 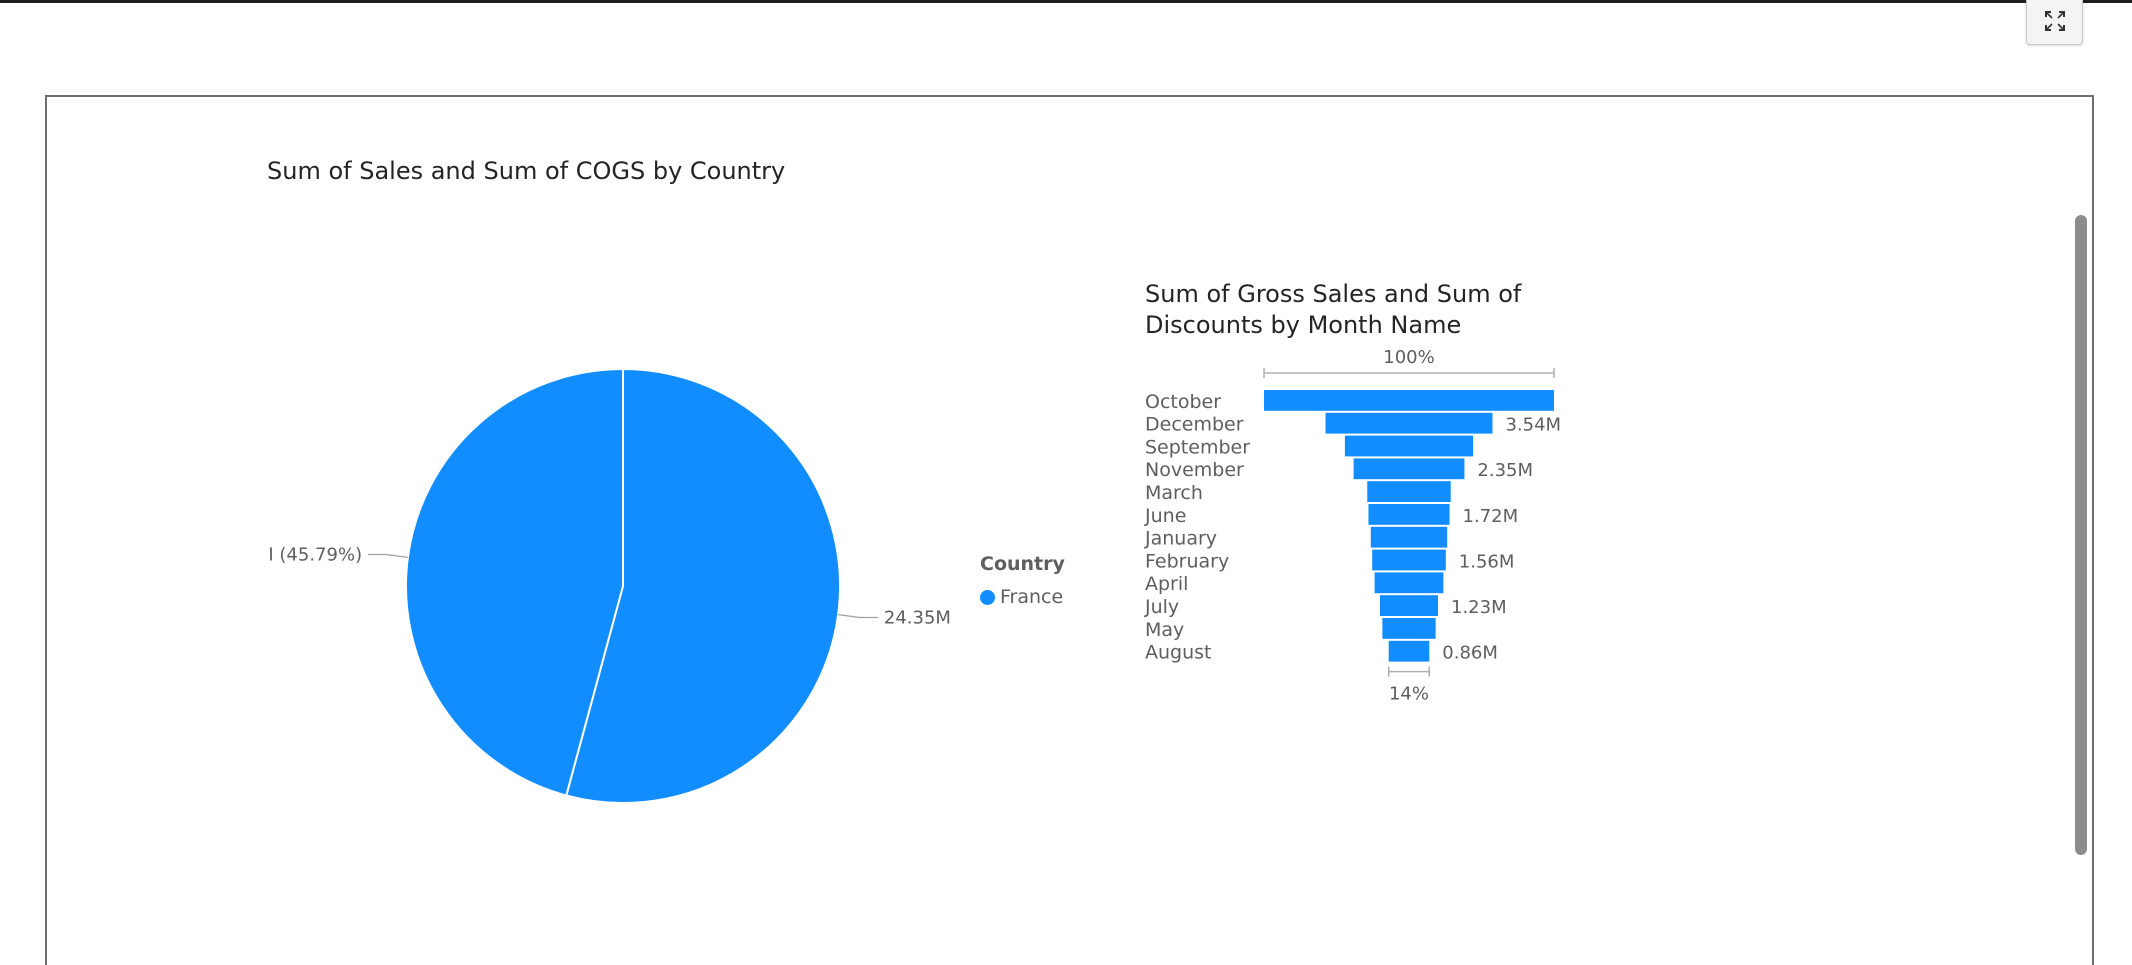 What do you see at coordinates (1409, 583) in the screenshot?
I see `funnel-bar-april` at bounding box center [1409, 583].